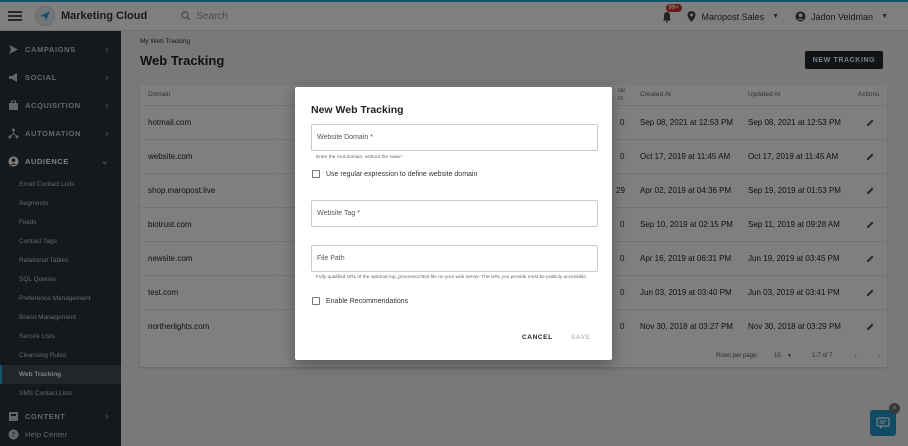  I want to click on file-path-field: File Path, so click(454, 258).